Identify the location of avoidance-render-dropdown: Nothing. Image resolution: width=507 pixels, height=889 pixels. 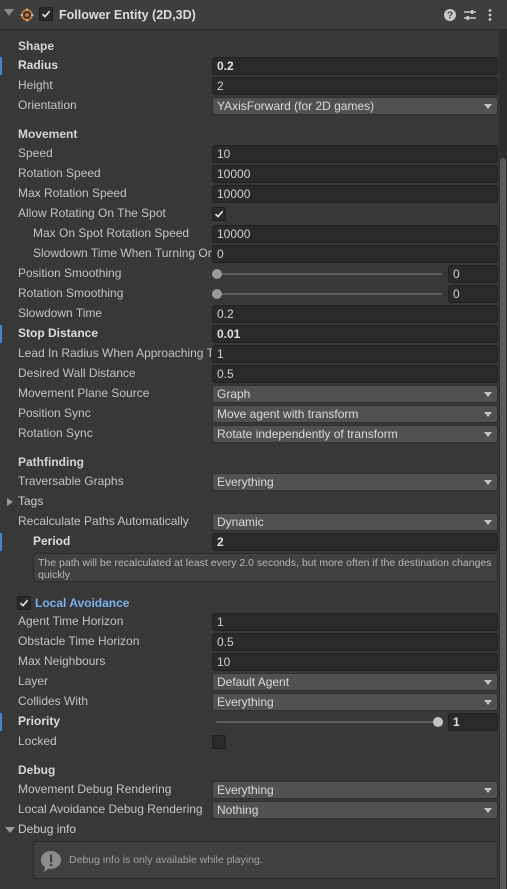
(355, 810).